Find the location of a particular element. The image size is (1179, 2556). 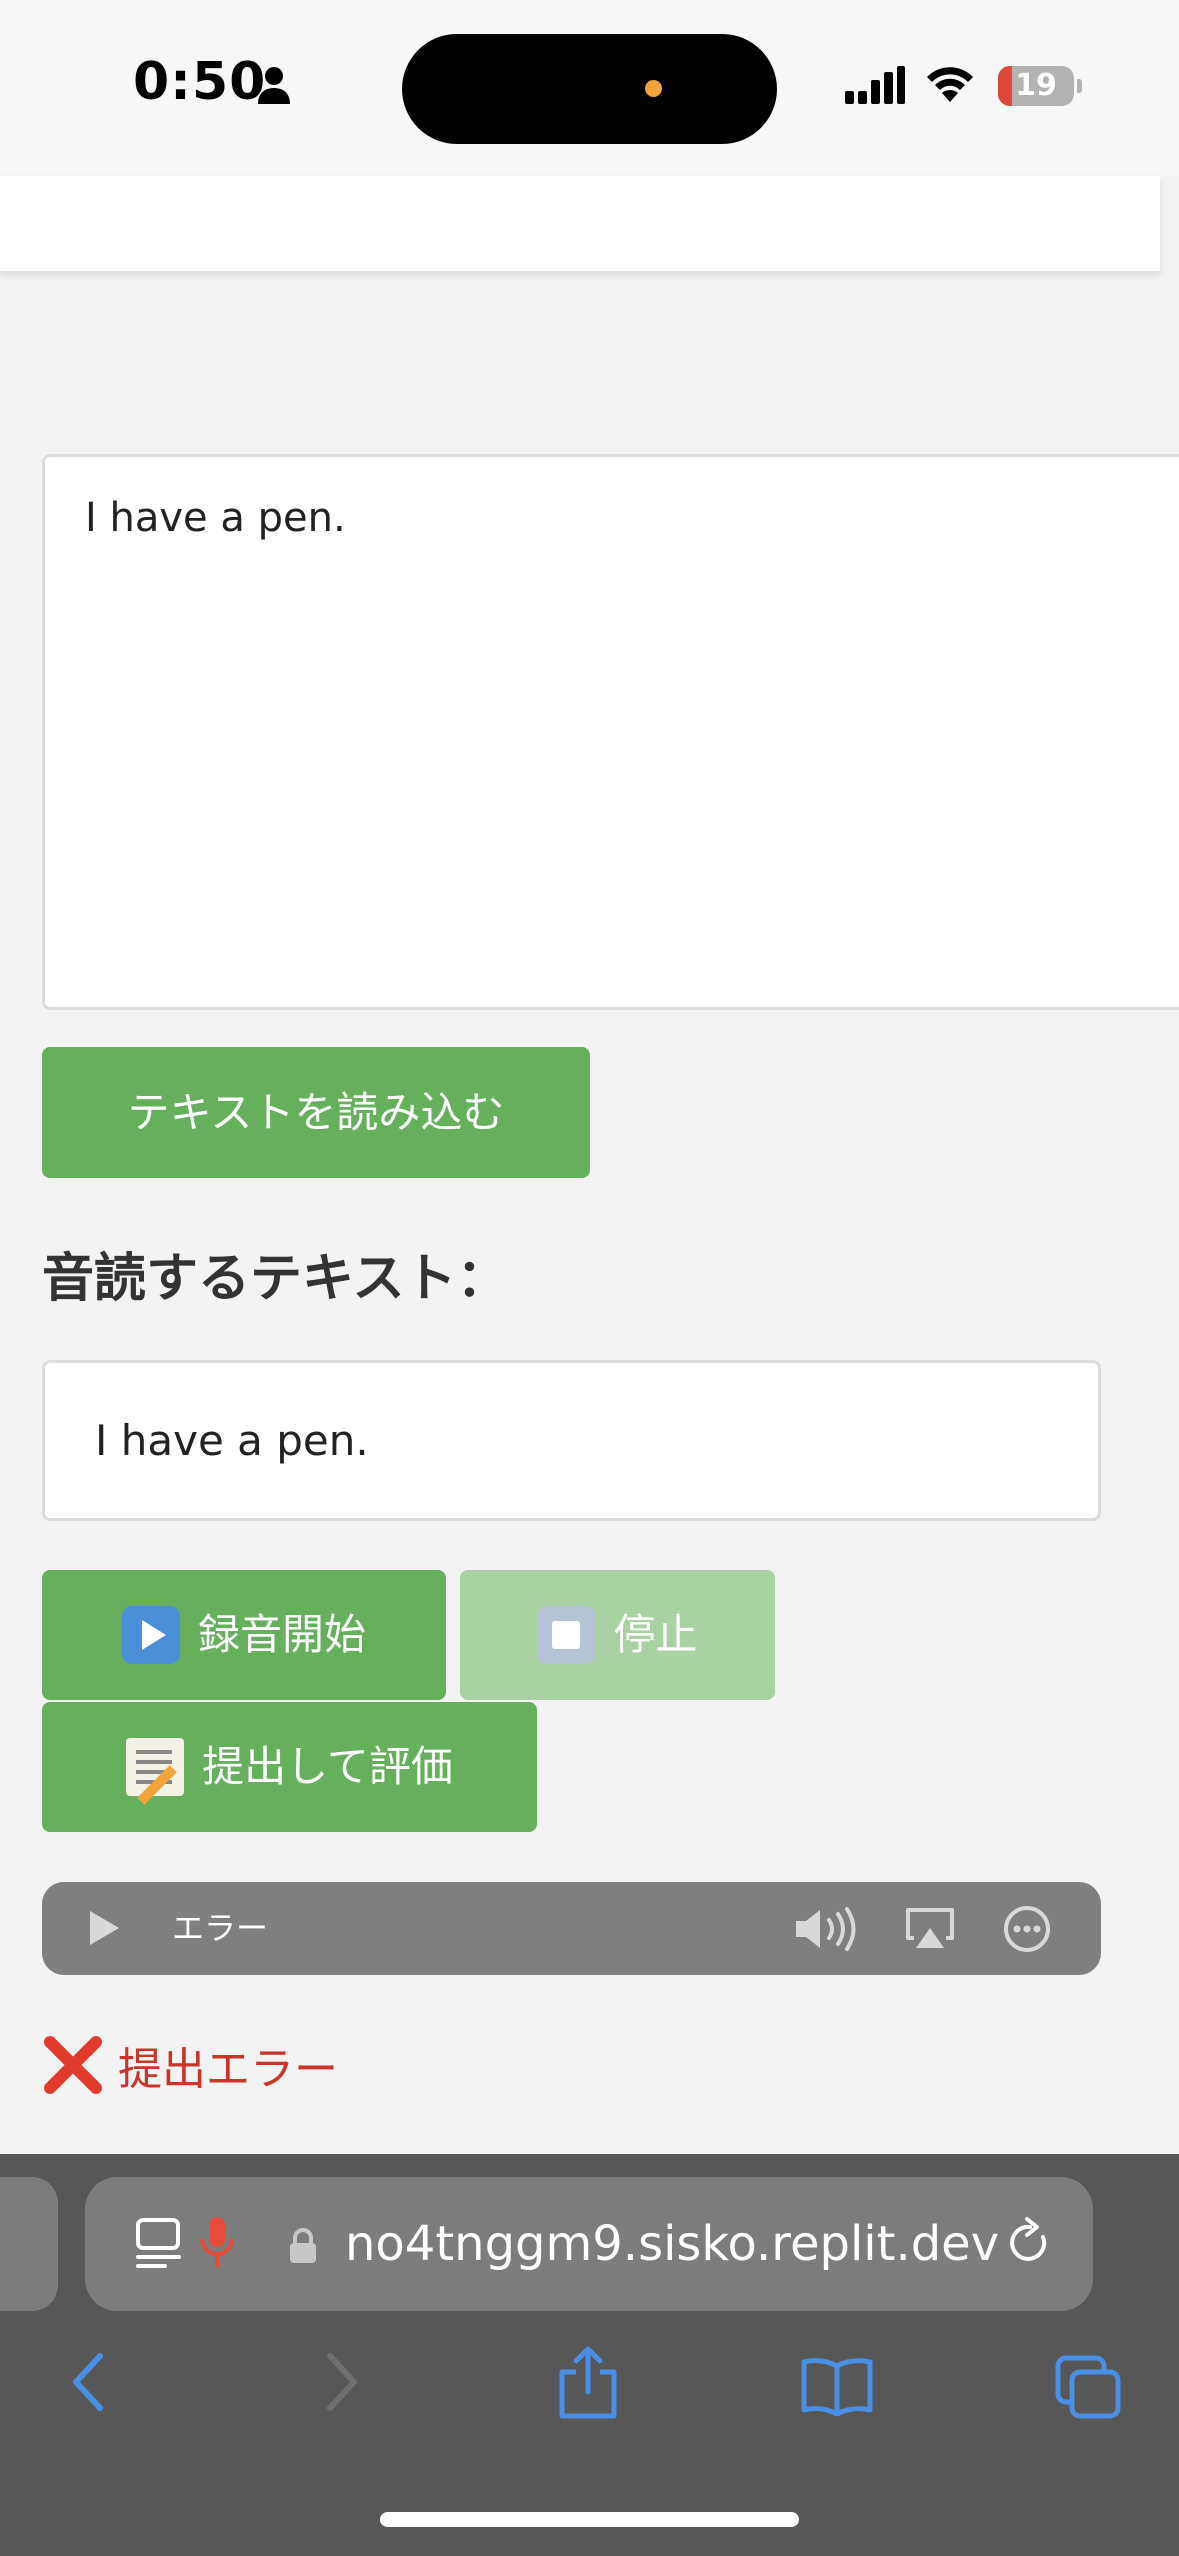

reader-icon is located at coordinates (159, 2243).